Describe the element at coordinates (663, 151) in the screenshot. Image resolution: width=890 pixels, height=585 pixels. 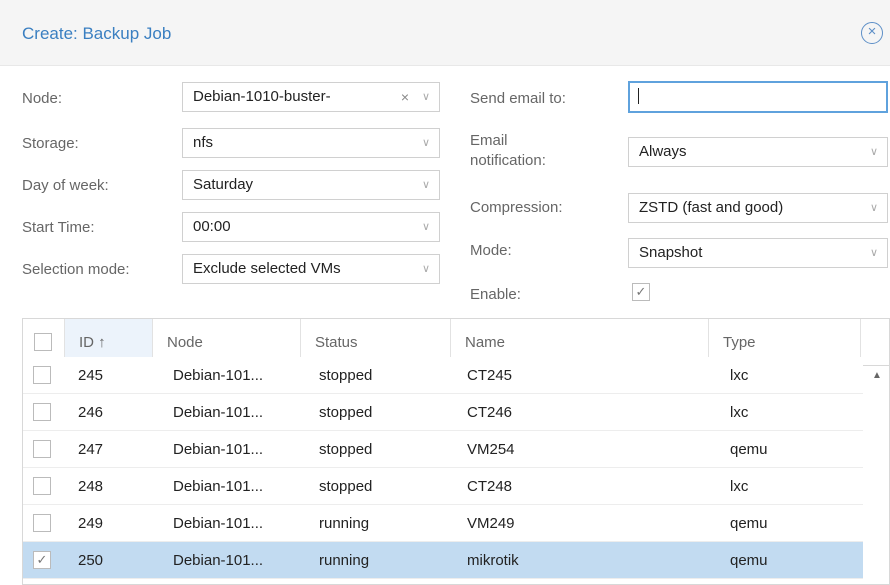
I see `email-notification-value: Always` at that location.